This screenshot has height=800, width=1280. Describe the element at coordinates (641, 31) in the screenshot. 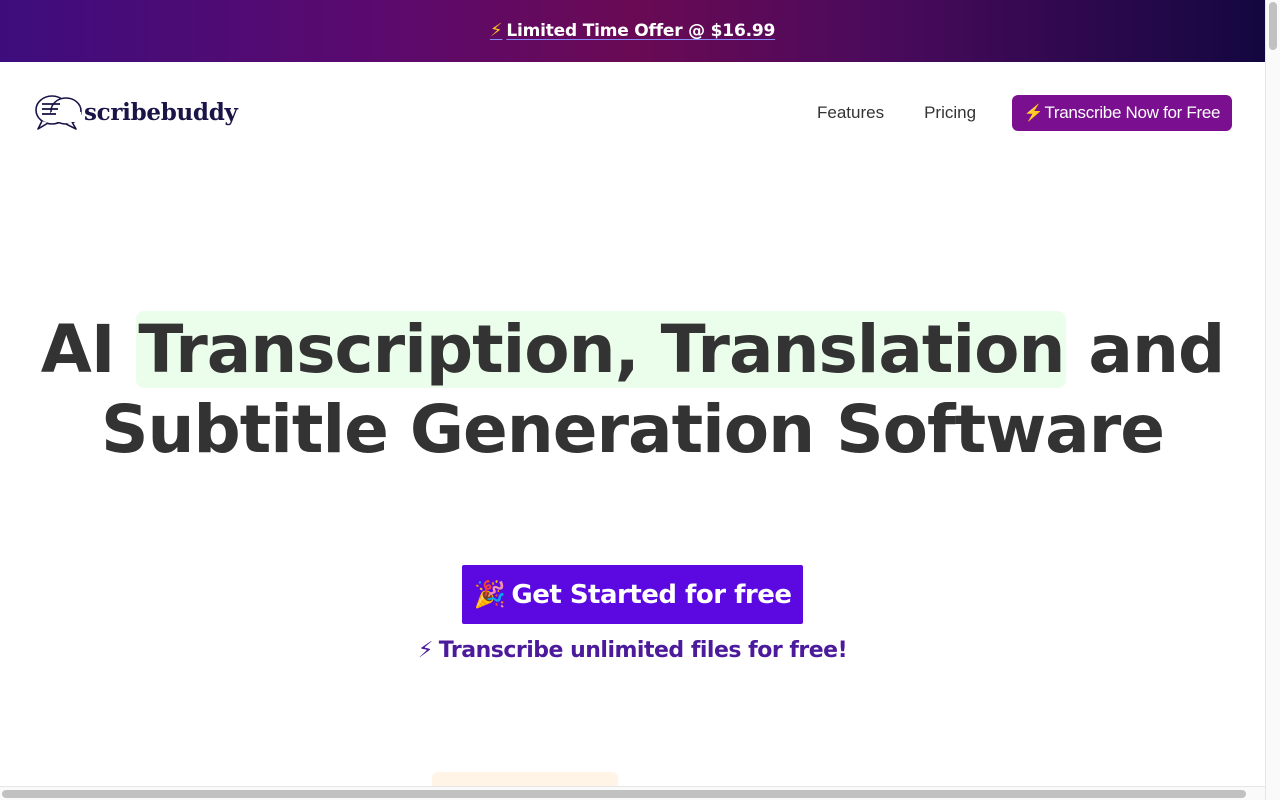

I see `promo-text: Limited Time Offer @ $16.99` at that location.